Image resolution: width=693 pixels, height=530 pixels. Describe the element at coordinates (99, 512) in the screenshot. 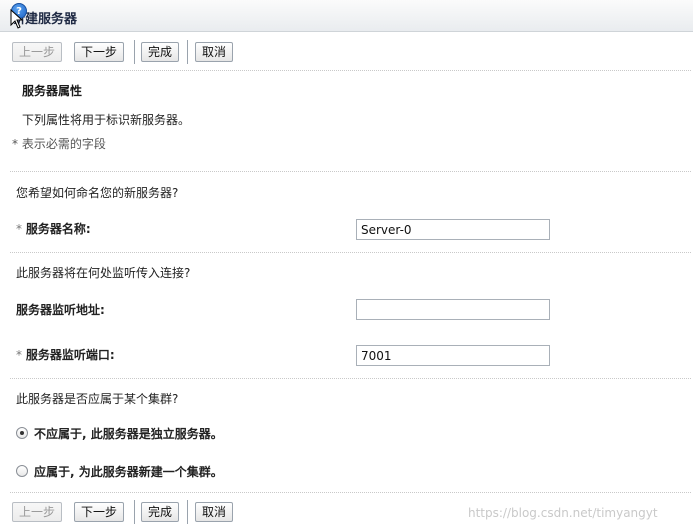

I see `next-button-bottom: 下一步` at that location.